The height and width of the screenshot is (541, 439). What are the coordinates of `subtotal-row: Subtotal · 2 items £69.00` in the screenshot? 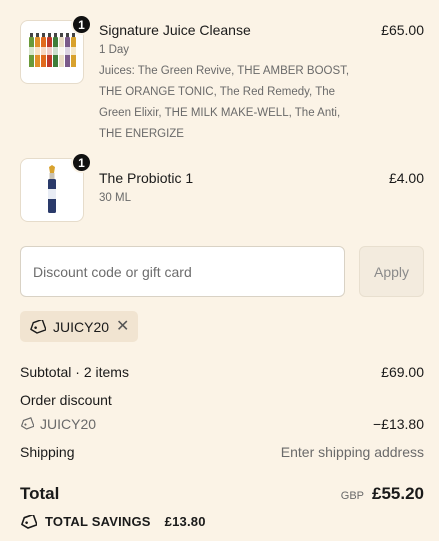 It's located at (222, 372).